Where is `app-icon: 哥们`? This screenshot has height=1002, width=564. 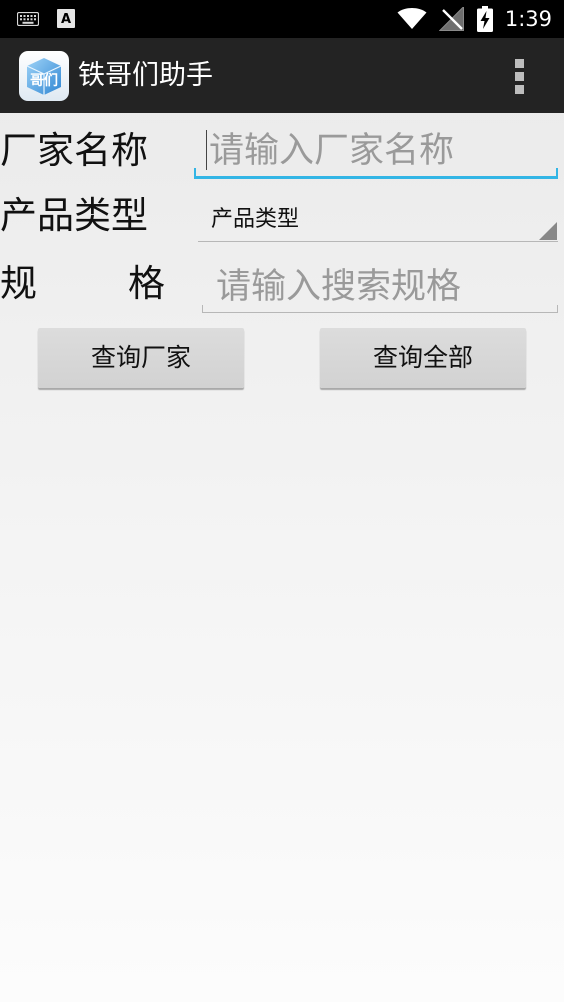 app-icon: 哥们 is located at coordinates (44, 76).